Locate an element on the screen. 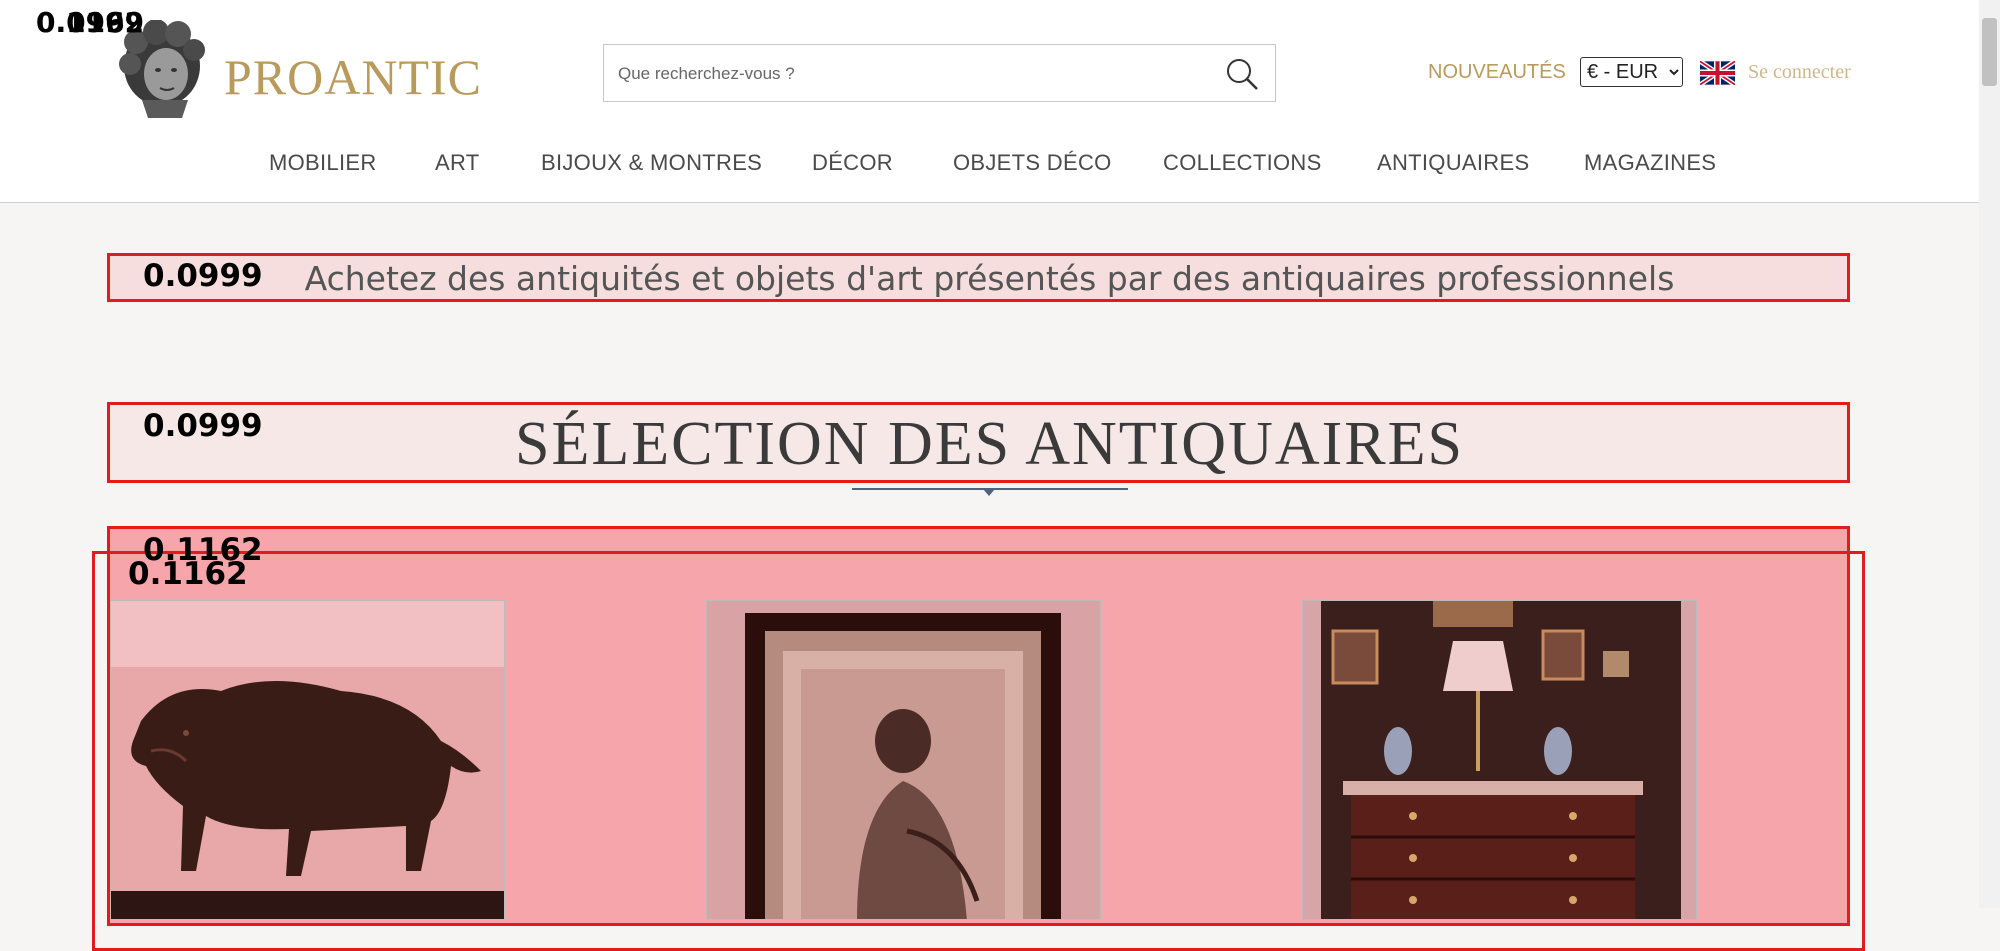 The height and width of the screenshot is (951, 2000). login-link: Se connecter is located at coordinates (1799, 72).